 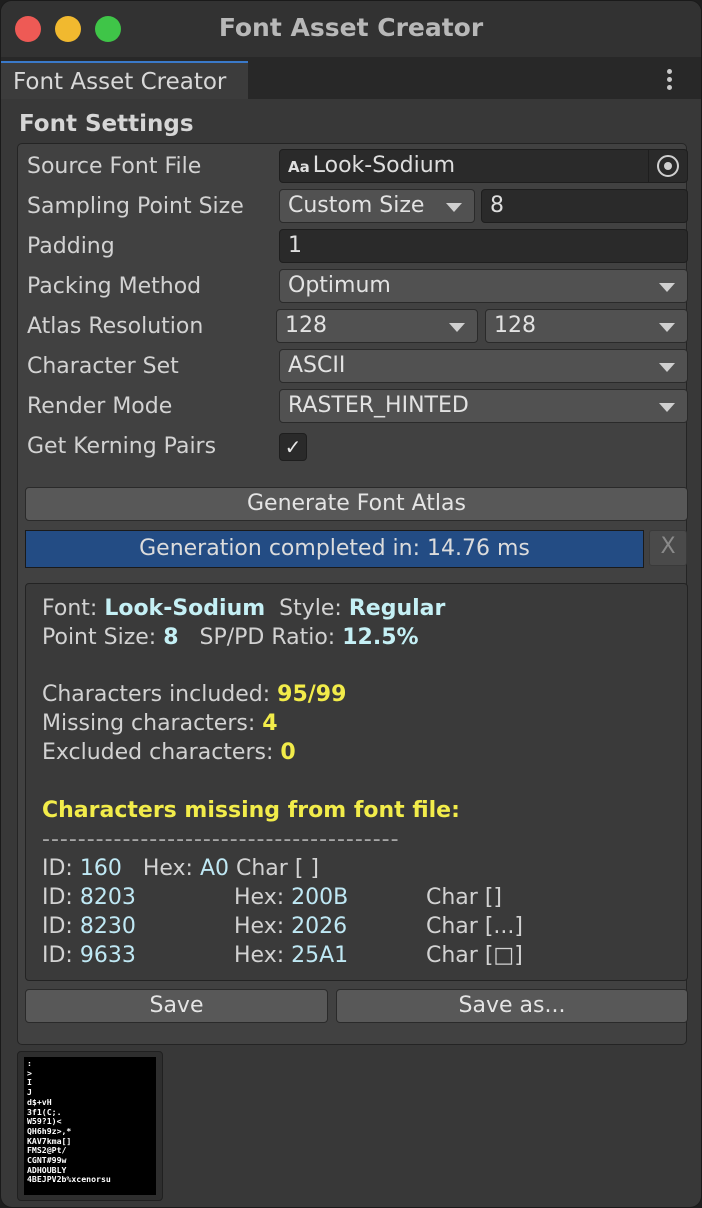 I want to click on atlas-resolution-label: Atlas Resolution, so click(x=115, y=326).